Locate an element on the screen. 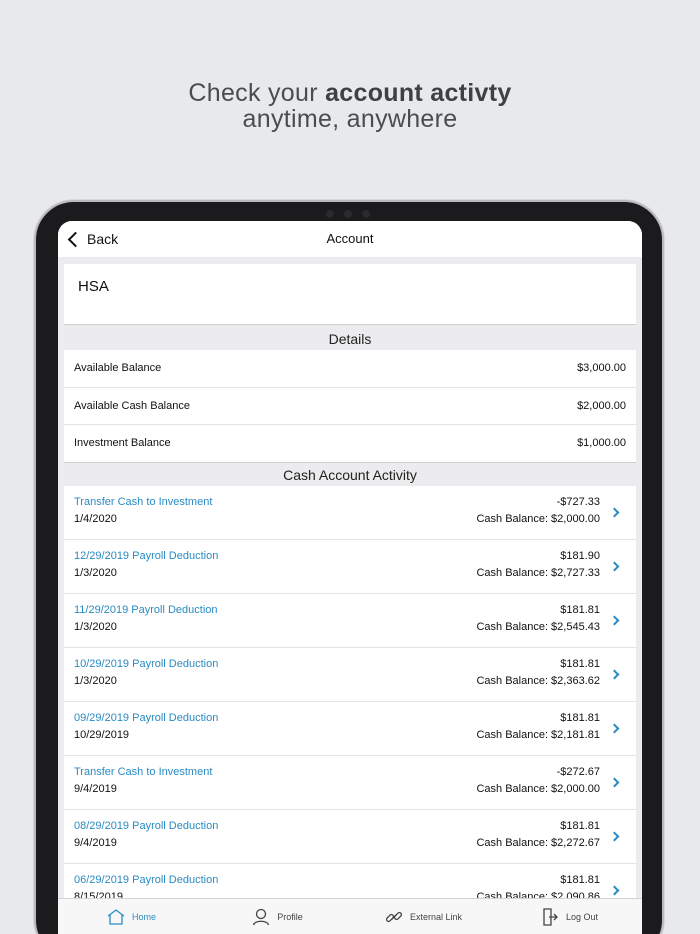  profile-icon is located at coordinates (261, 916).